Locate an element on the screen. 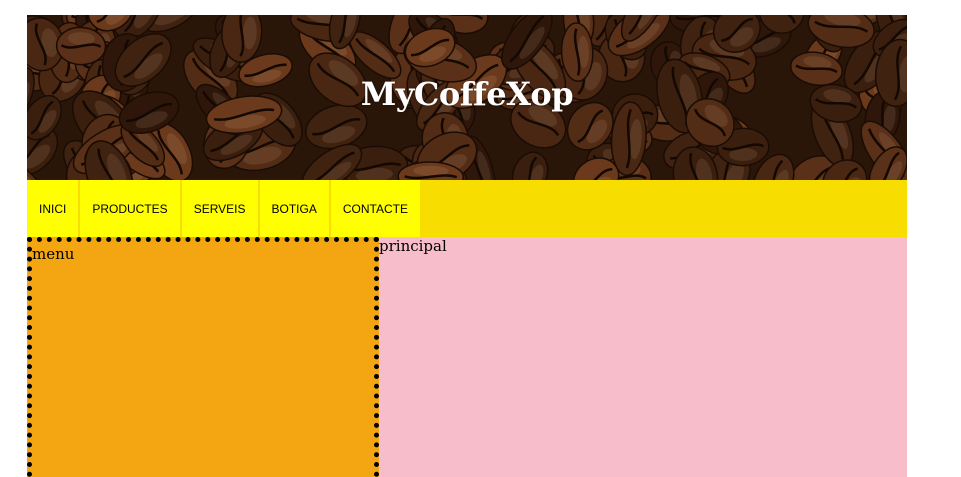 This screenshot has height=477, width=961. main-label: principal is located at coordinates (413, 246).